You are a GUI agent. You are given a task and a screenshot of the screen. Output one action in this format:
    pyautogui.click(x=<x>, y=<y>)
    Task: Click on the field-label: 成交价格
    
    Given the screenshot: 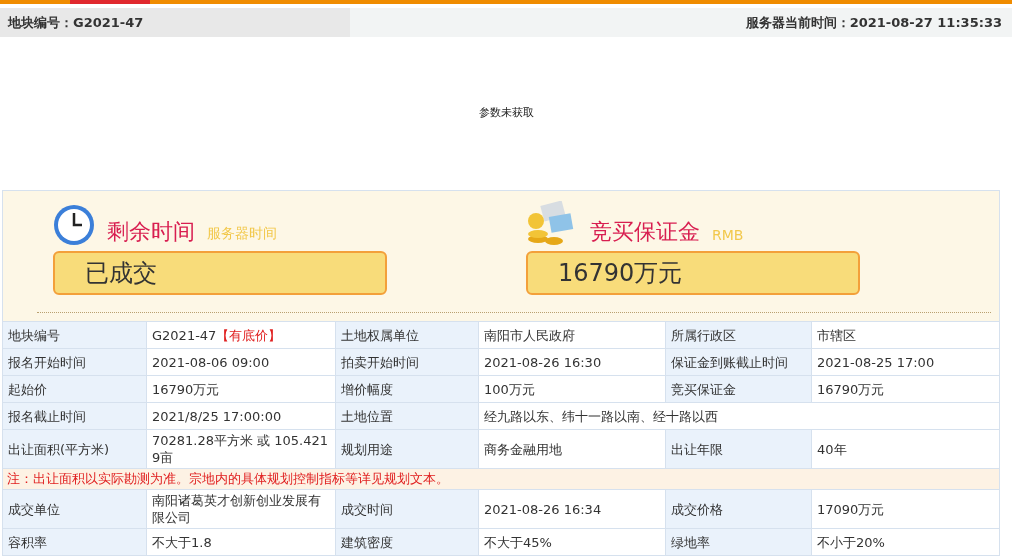 What is the action you would take?
    pyautogui.click(x=739, y=509)
    